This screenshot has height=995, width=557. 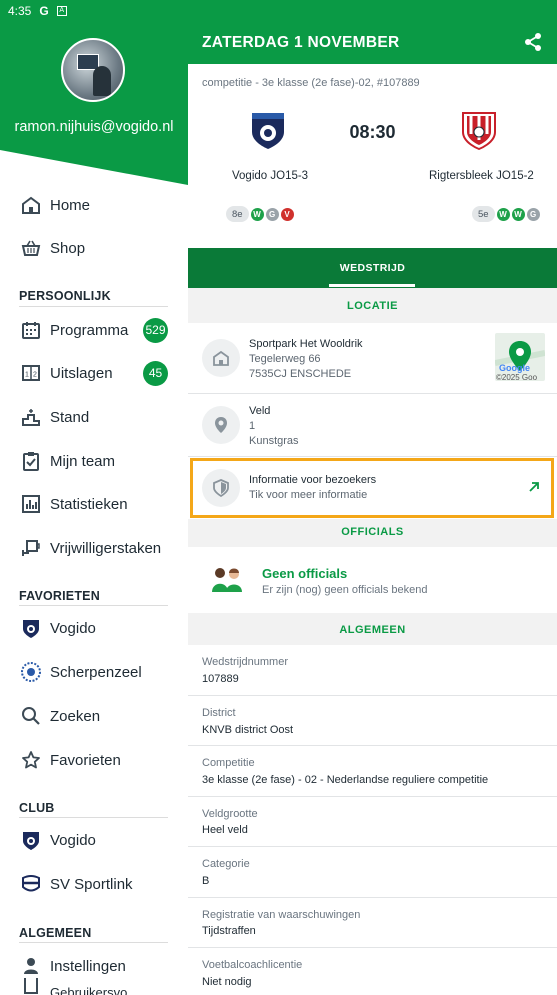 What do you see at coordinates (287, 214) in the screenshot?
I see `form-result-loss: V` at bounding box center [287, 214].